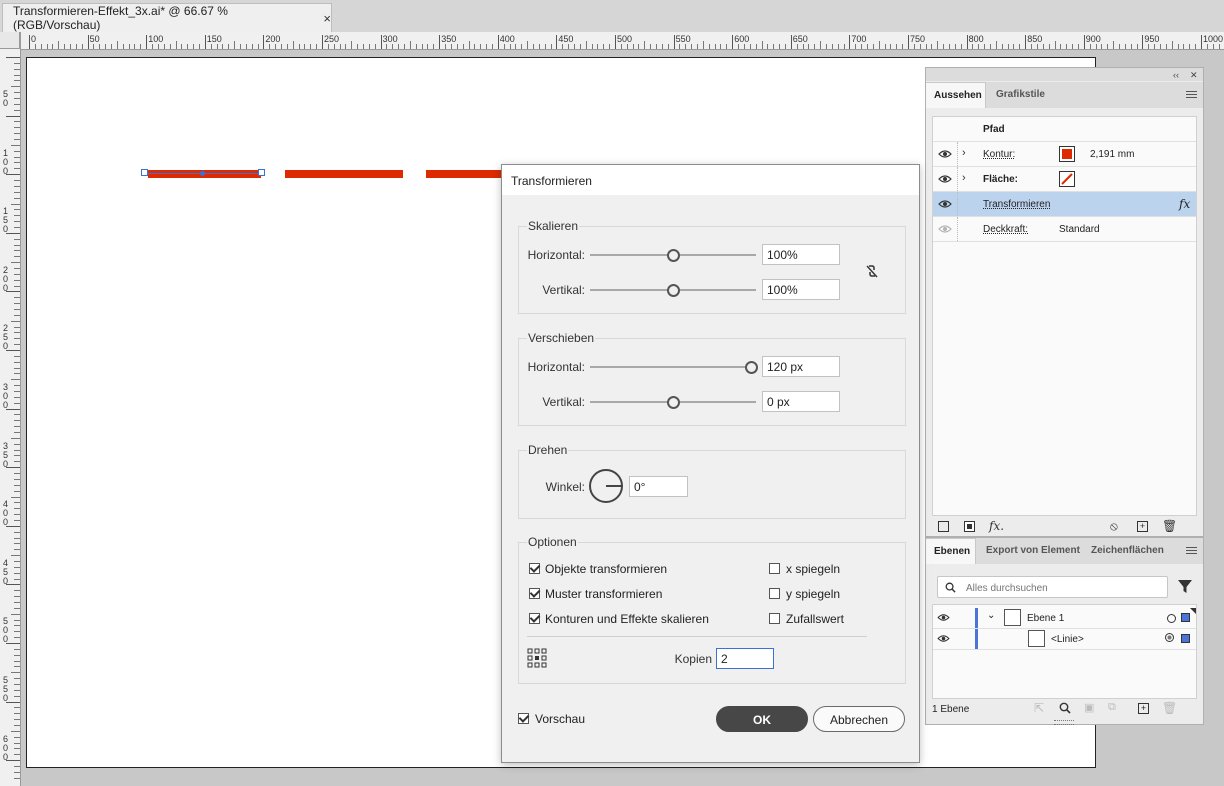 The height and width of the screenshot is (786, 1224). I want to click on scale-strokes-checkbox, so click(534, 618).